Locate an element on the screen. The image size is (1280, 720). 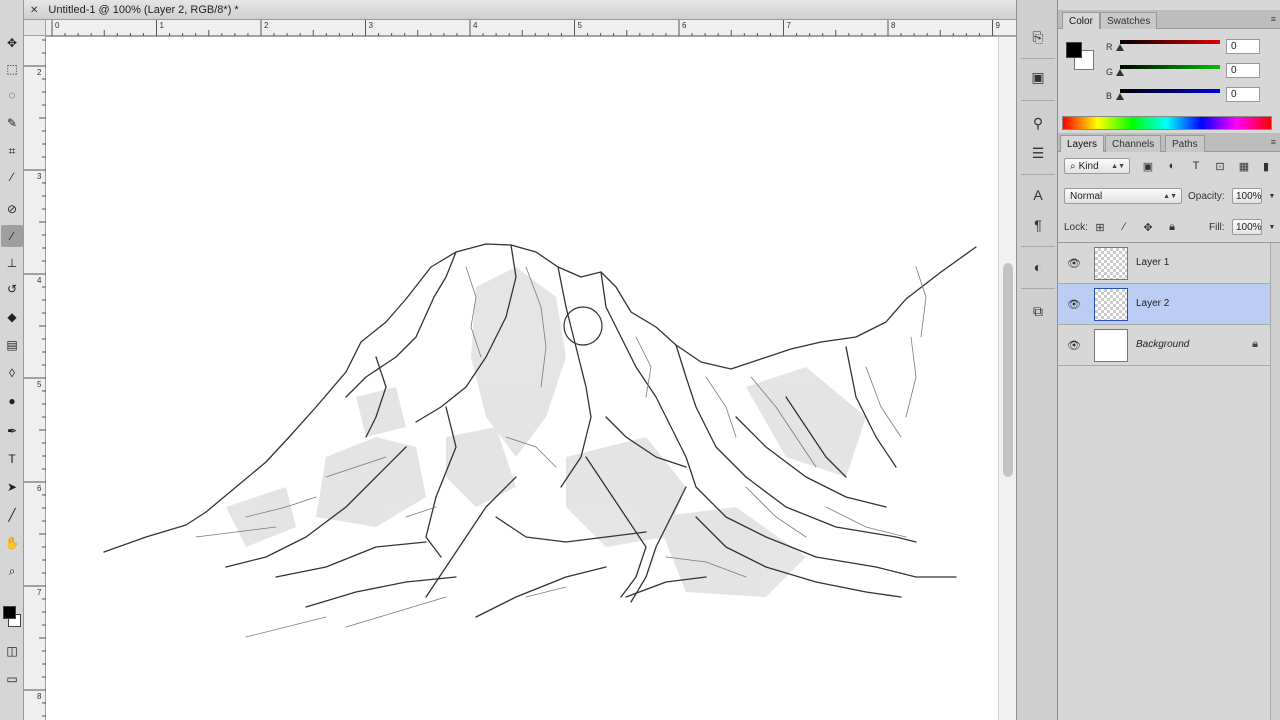
ruler-number: 8 is located at coordinates (39, 696).